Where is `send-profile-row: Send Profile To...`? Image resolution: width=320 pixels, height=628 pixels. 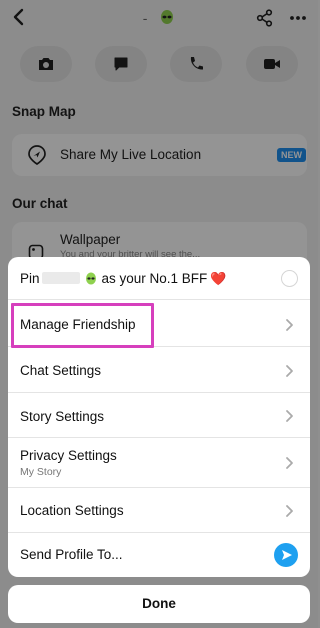
send-profile-row: Send Profile To... is located at coordinates (159, 555).